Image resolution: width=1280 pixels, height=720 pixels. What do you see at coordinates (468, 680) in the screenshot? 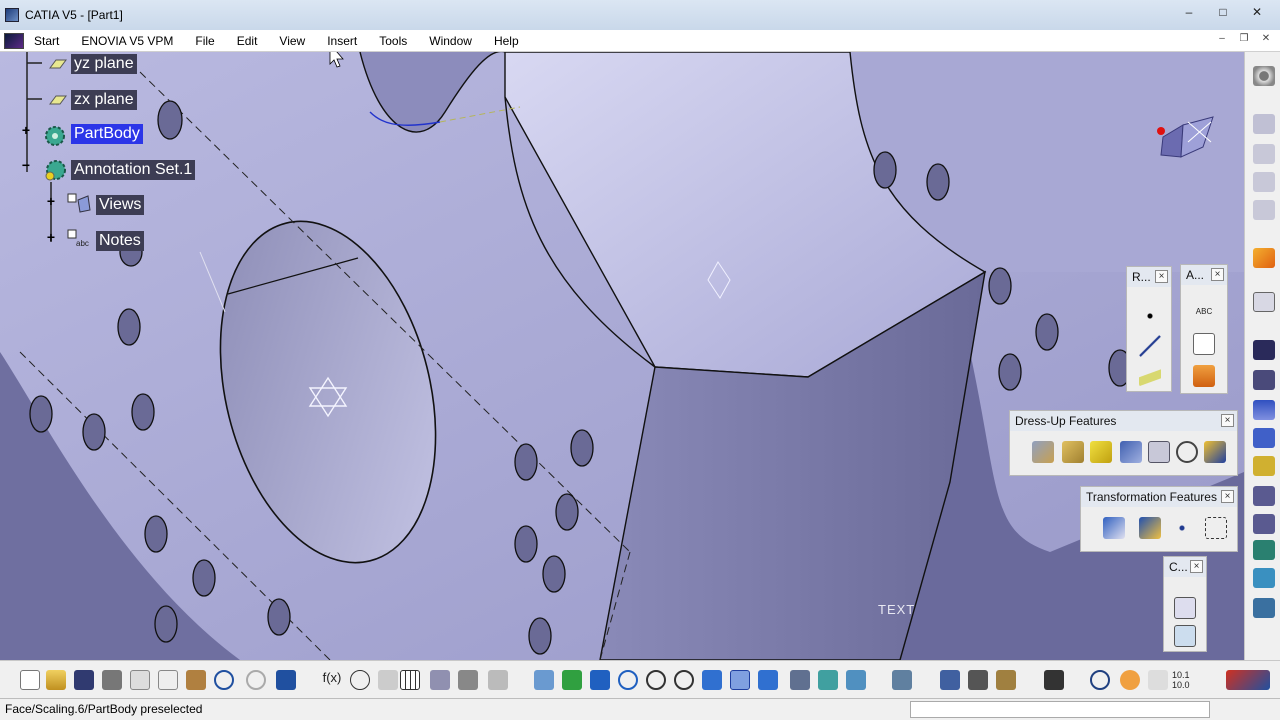
I see `measure-icon` at bounding box center [468, 680].